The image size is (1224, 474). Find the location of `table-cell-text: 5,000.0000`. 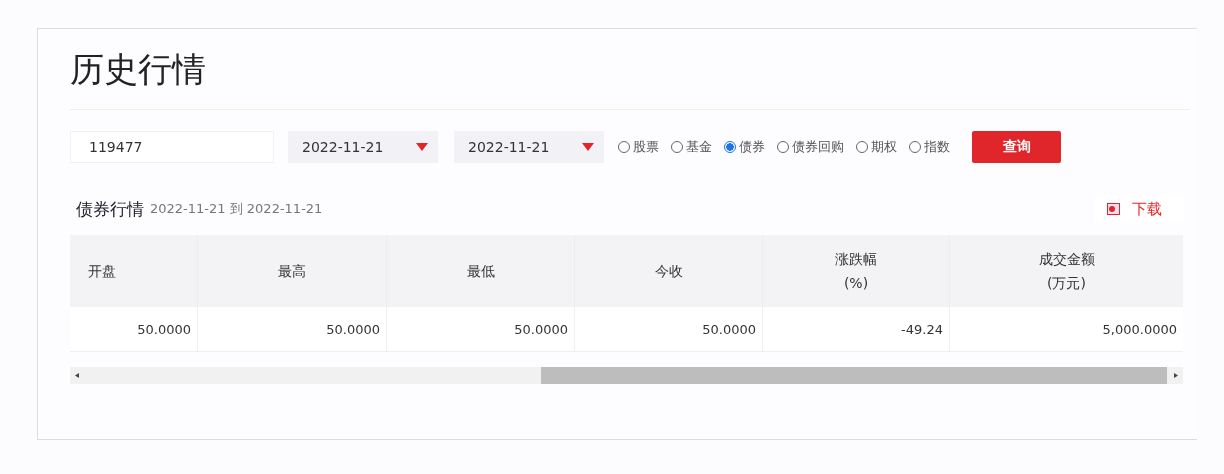

table-cell-text: 5,000.0000 is located at coordinates (1139, 329).